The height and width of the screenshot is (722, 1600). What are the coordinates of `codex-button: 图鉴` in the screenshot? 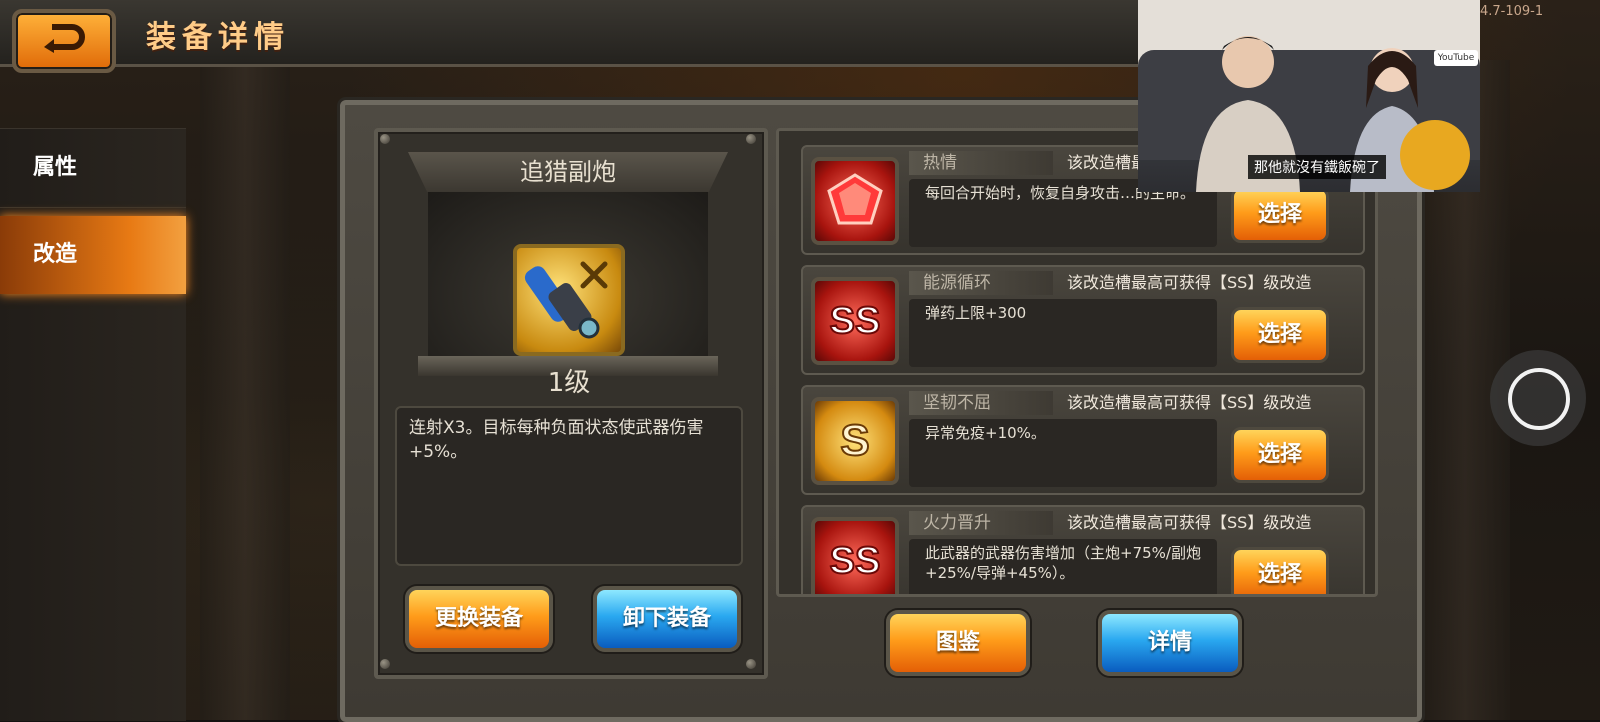 It's located at (958, 643).